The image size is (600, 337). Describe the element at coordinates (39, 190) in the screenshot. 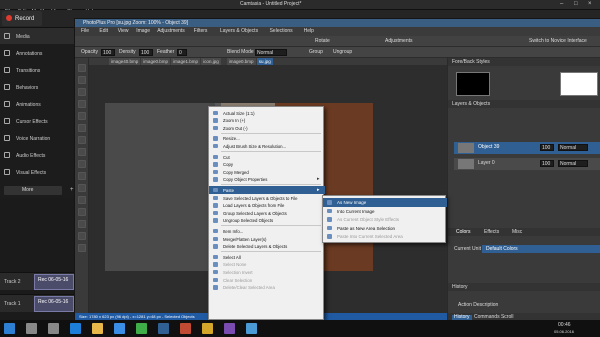

I see `more-button: More +` at that location.